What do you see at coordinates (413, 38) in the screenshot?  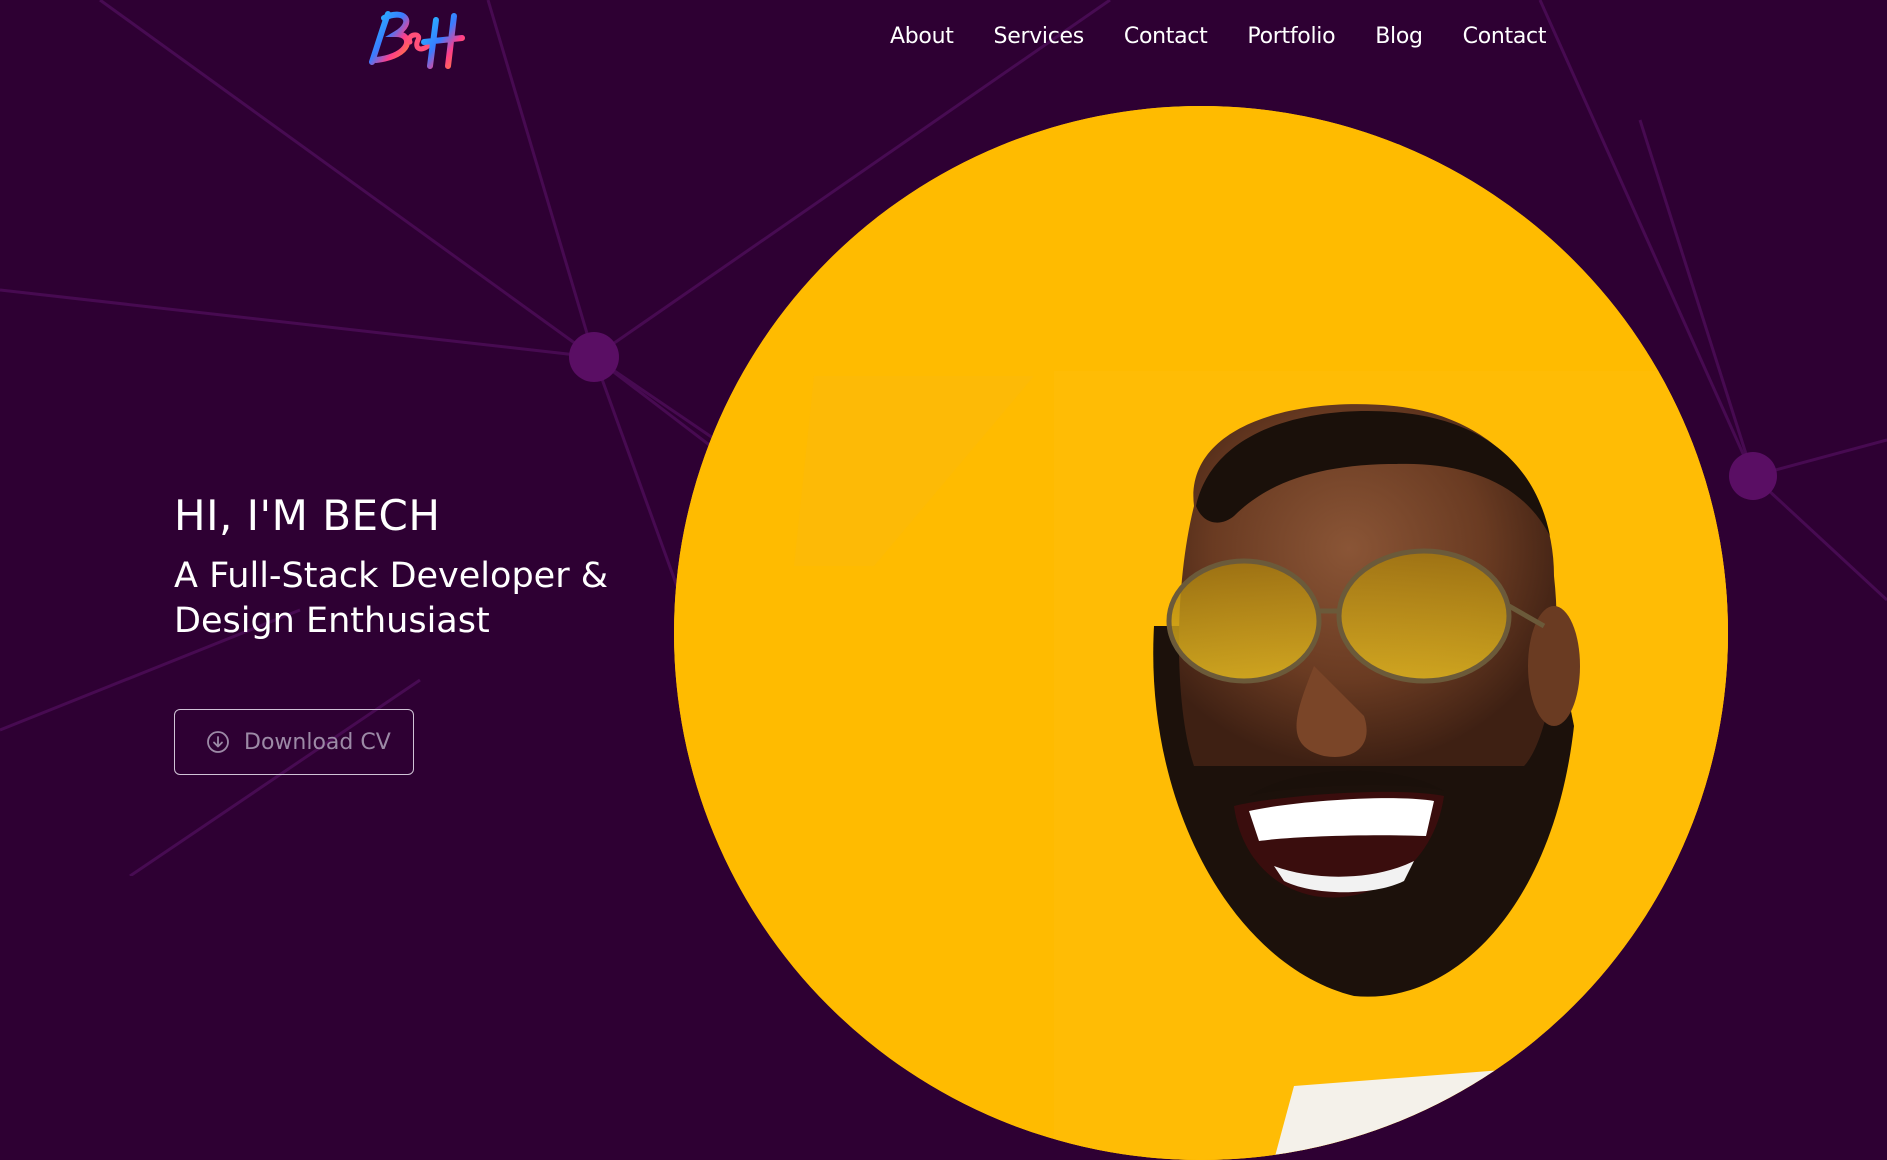 I see `brand-logo` at bounding box center [413, 38].